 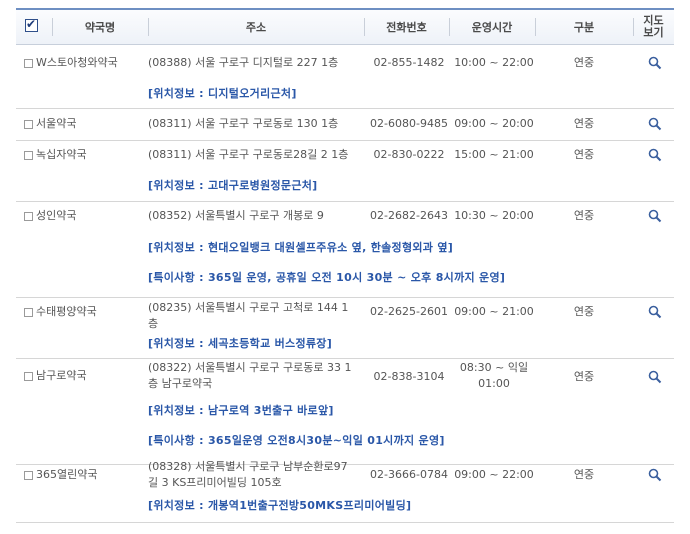 I want to click on location-info: [위치정보 : 고대구로병원정문근처], so click(x=233, y=185).